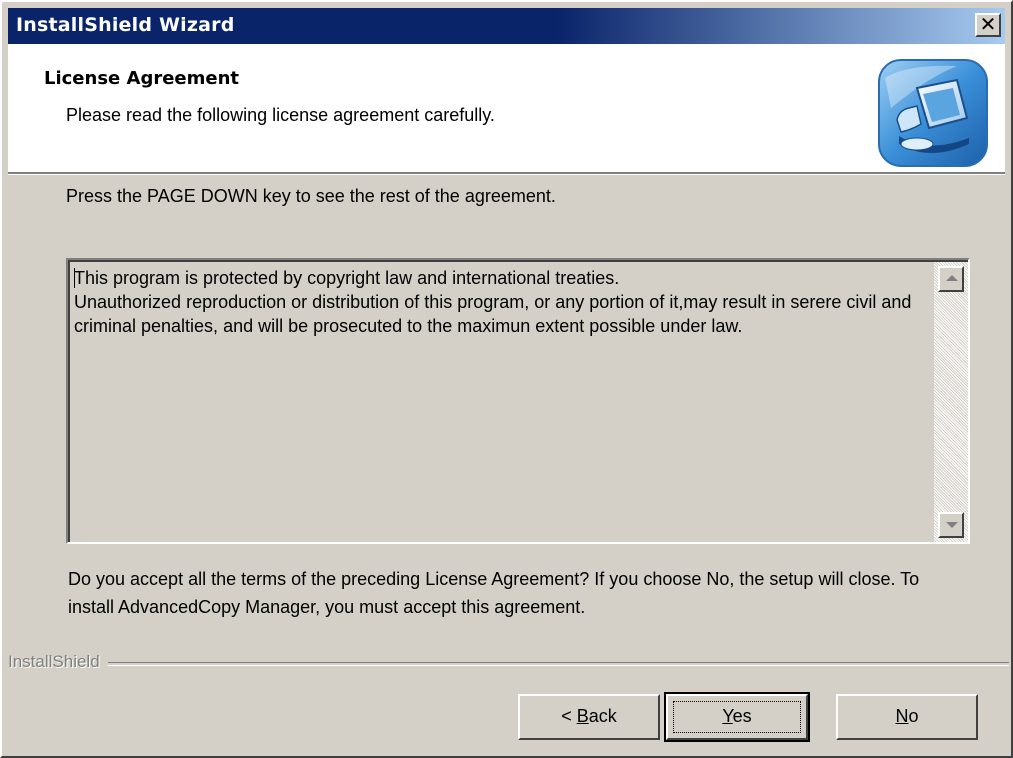 The width and height of the screenshot is (1013, 758). I want to click on back-button: < Back, so click(589, 717).